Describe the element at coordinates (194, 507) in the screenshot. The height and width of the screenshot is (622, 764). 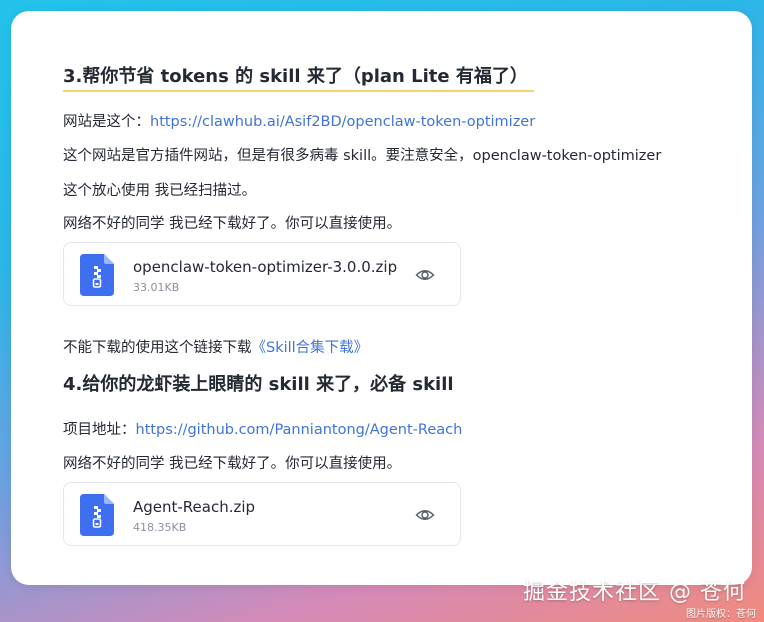
I see `file-name: Agent-Reach.zip` at that location.